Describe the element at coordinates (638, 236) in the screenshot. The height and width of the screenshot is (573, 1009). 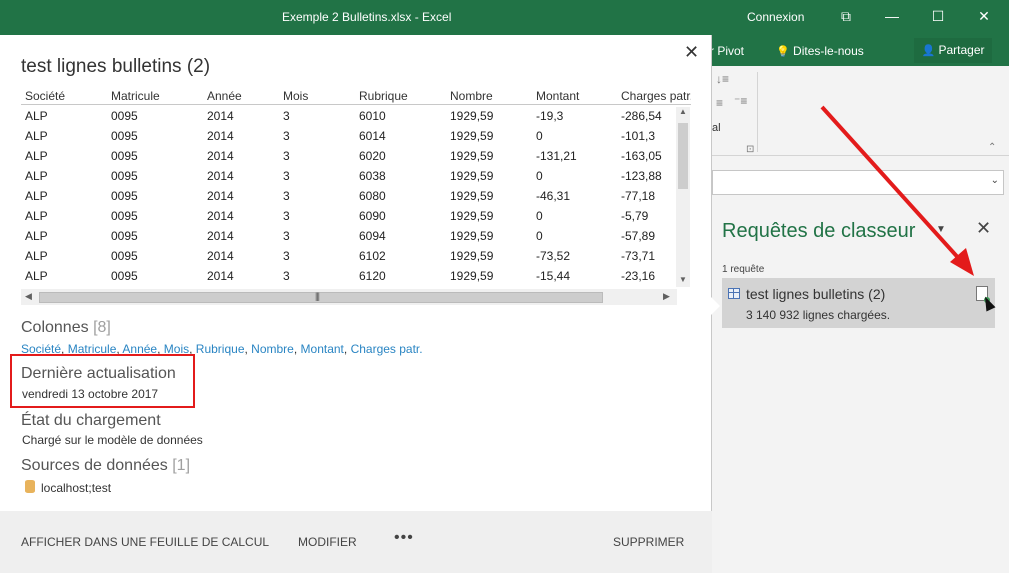
I see `table-cell: -57,89` at that location.